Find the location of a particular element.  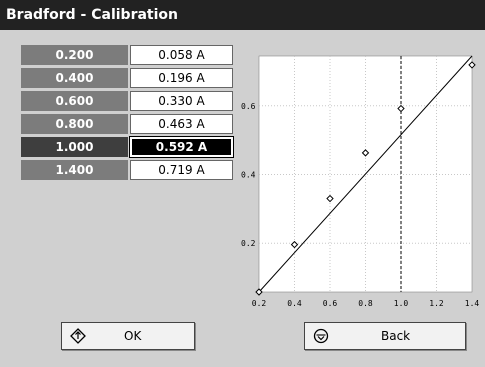

standard-concentration-cell: 1.000 is located at coordinates (74, 147).